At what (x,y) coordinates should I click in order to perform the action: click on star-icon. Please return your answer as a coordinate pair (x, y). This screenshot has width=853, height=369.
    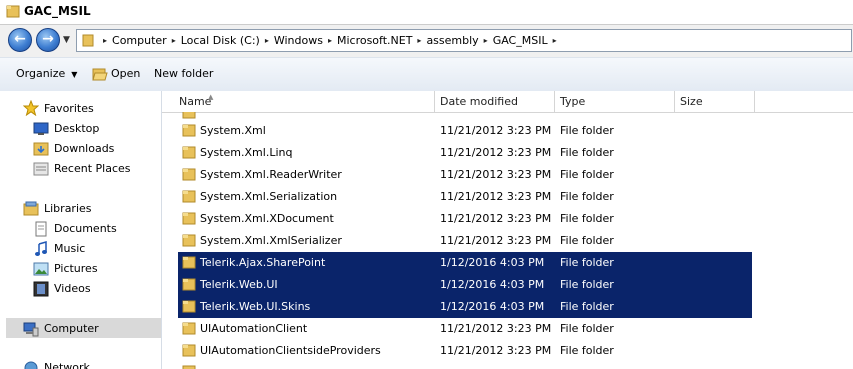
    Looking at the image, I should click on (31, 108).